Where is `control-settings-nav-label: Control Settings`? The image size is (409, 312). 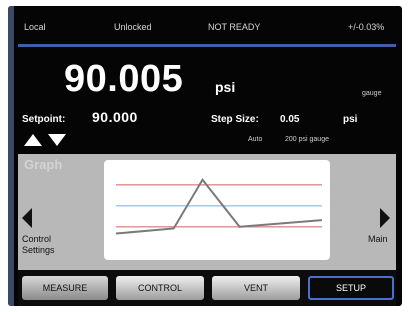
control-settings-nav-label: Control Settings is located at coordinates (52, 245).